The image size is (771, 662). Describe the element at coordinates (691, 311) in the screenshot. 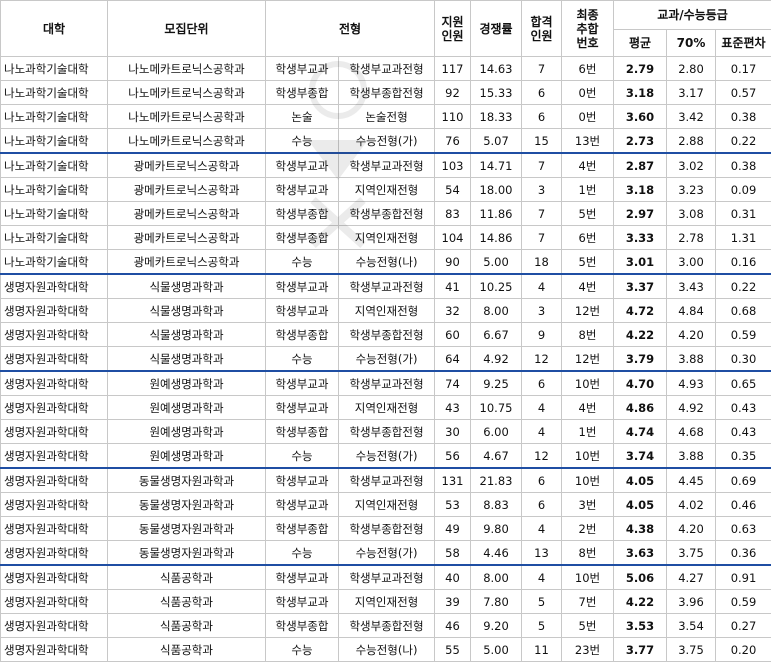

I see `cell-p70: 4.84` at that location.